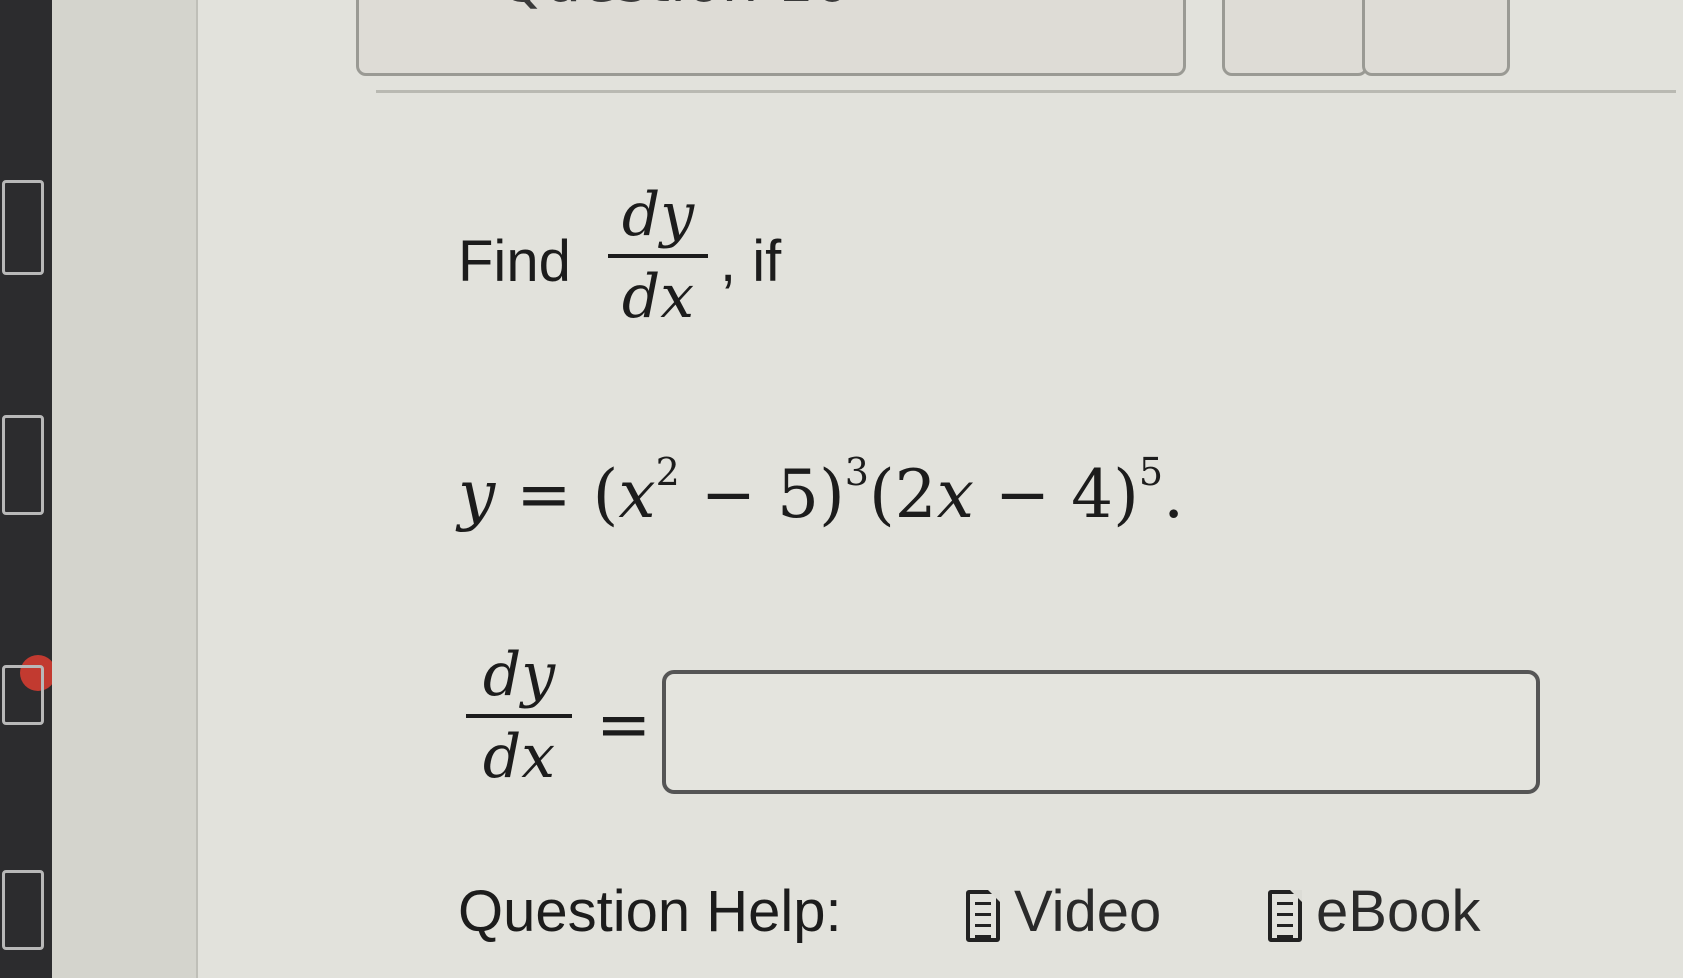 The height and width of the screenshot is (978, 1683). What do you see at coordinates (23, 227) in the screenshot?
I see `window-icon` at bounding box center [23, 227].